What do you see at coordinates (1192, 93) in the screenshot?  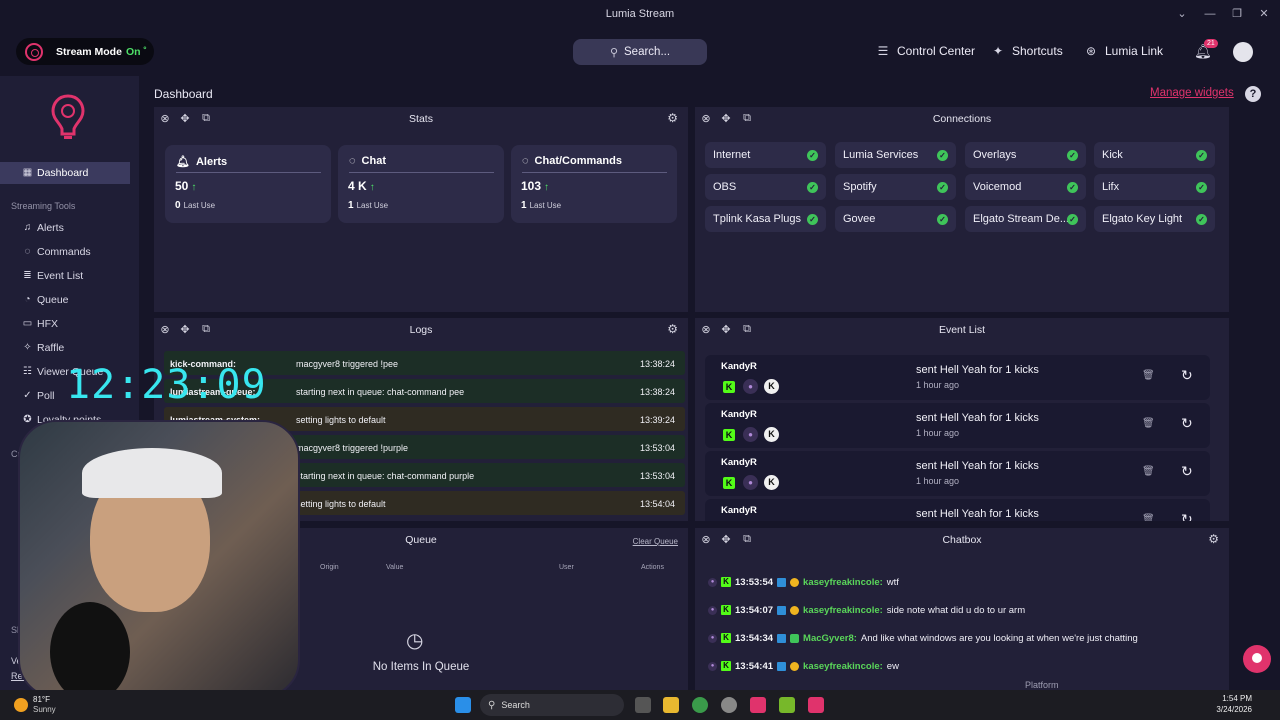 I see `manage-widgets-link: Manage widgets` at bounding box center [1192, 93].